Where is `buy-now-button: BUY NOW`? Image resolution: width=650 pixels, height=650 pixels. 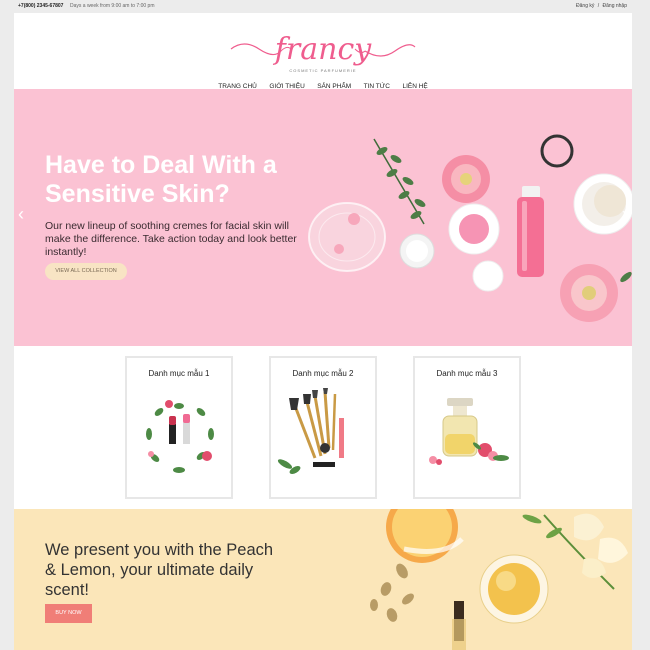
buy-now-button: BUY NOW is located at coordinates (68, 613).